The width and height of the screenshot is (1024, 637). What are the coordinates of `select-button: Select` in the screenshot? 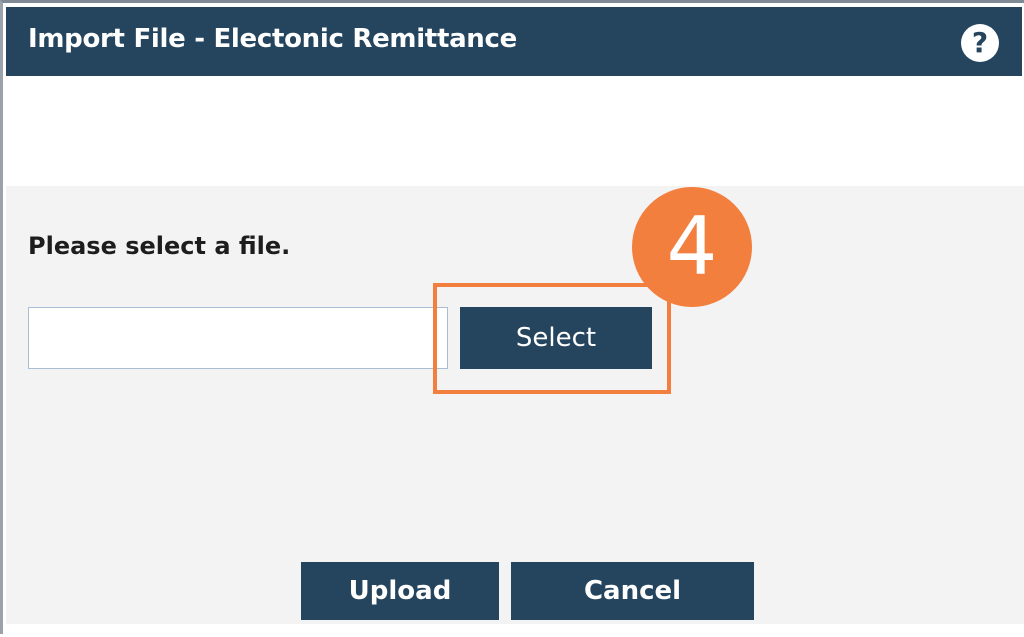 It's located at (556, 338).